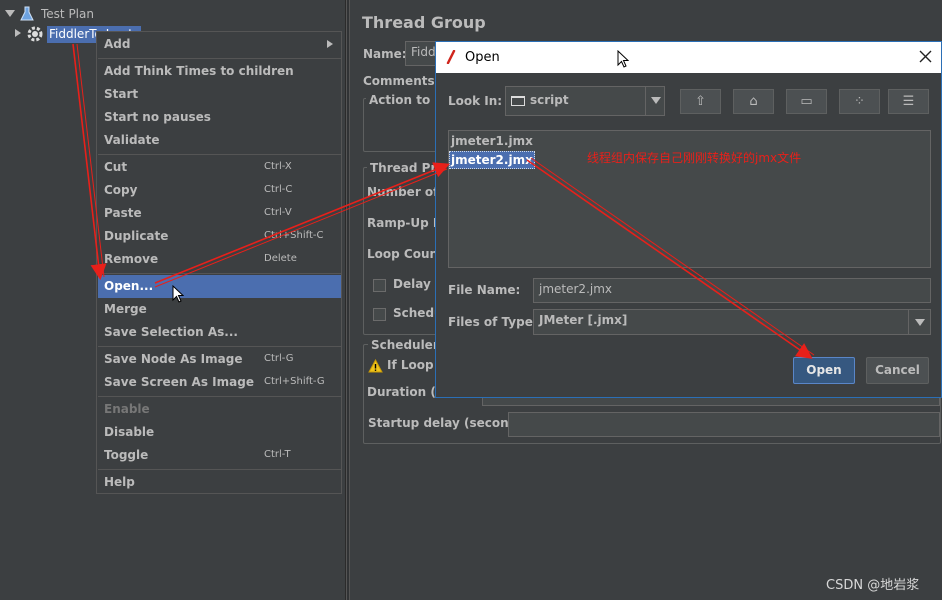  What do you see at coordinates (873, 585) in the screenshot?
I see `watermark: CSDN @地岩浆` at bounding box center [873, 585].